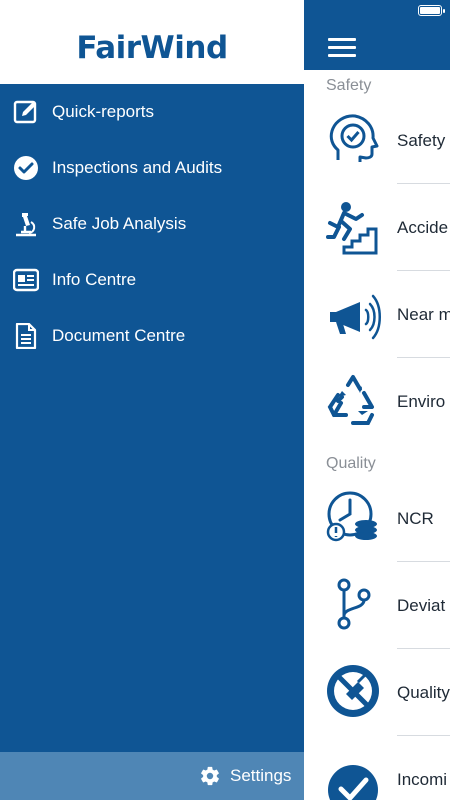 Image resolution: width=450 pixels, height=800 pixels. Describe the element at coordinates (352, 228) in the screenshot. I see `falling-stairs-icon` at that location.